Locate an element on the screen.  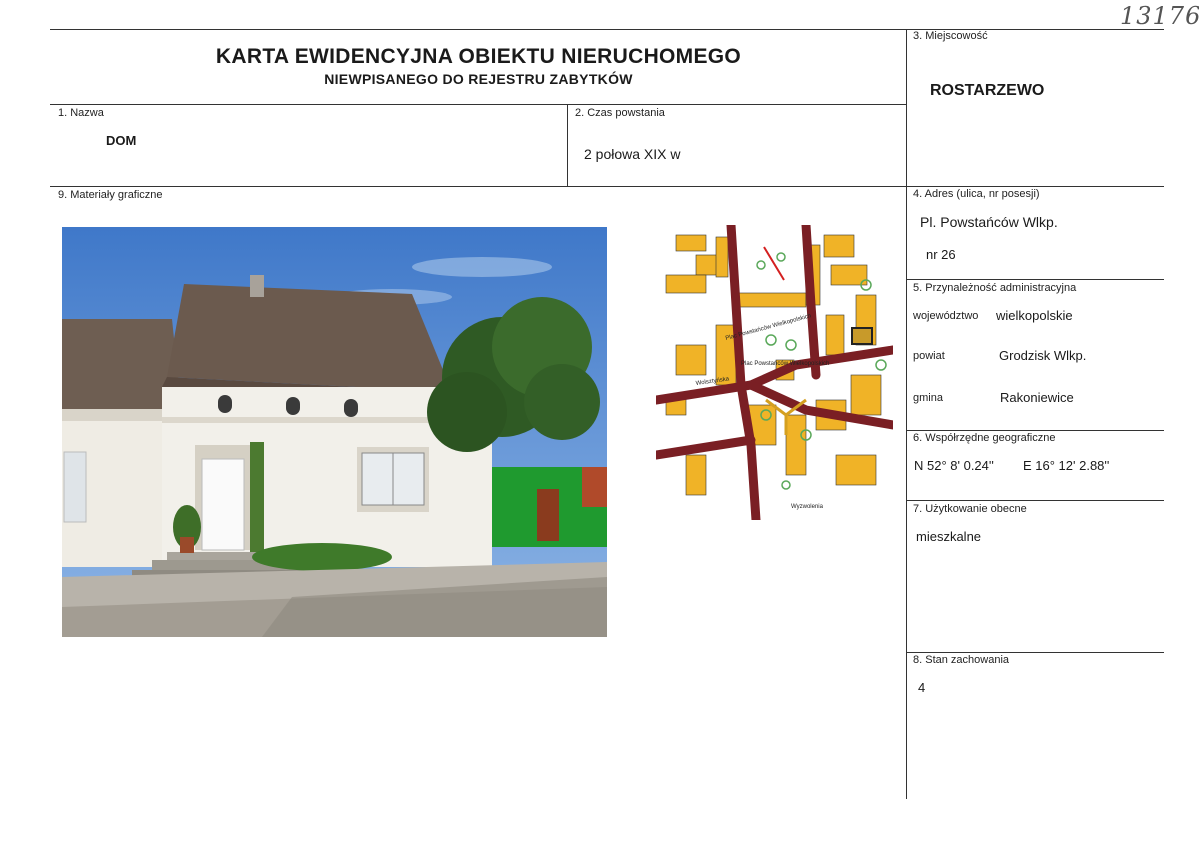
document-title: KARTA EWIDENCYJNA OBIEKTU NIERUCHOMEGO is located at coordinates (478, 56).